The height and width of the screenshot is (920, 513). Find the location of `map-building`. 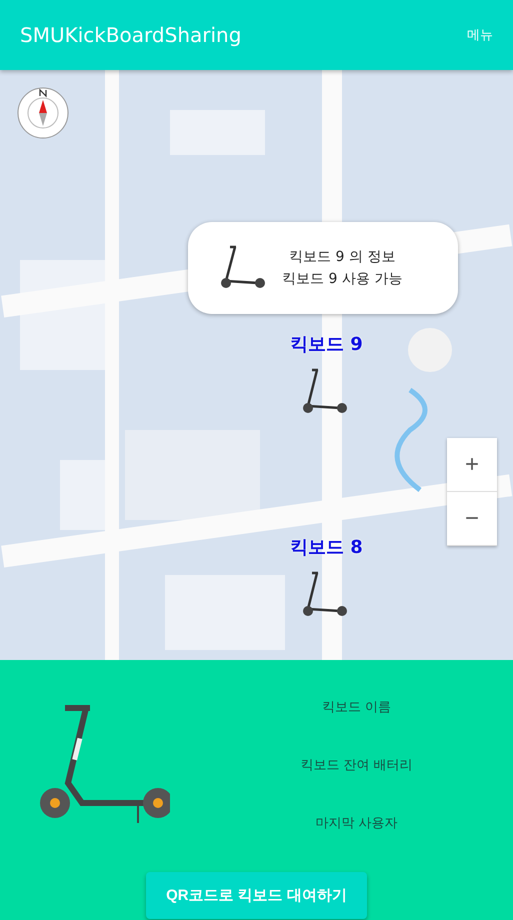

map-building is located at coordinates (82, 495).